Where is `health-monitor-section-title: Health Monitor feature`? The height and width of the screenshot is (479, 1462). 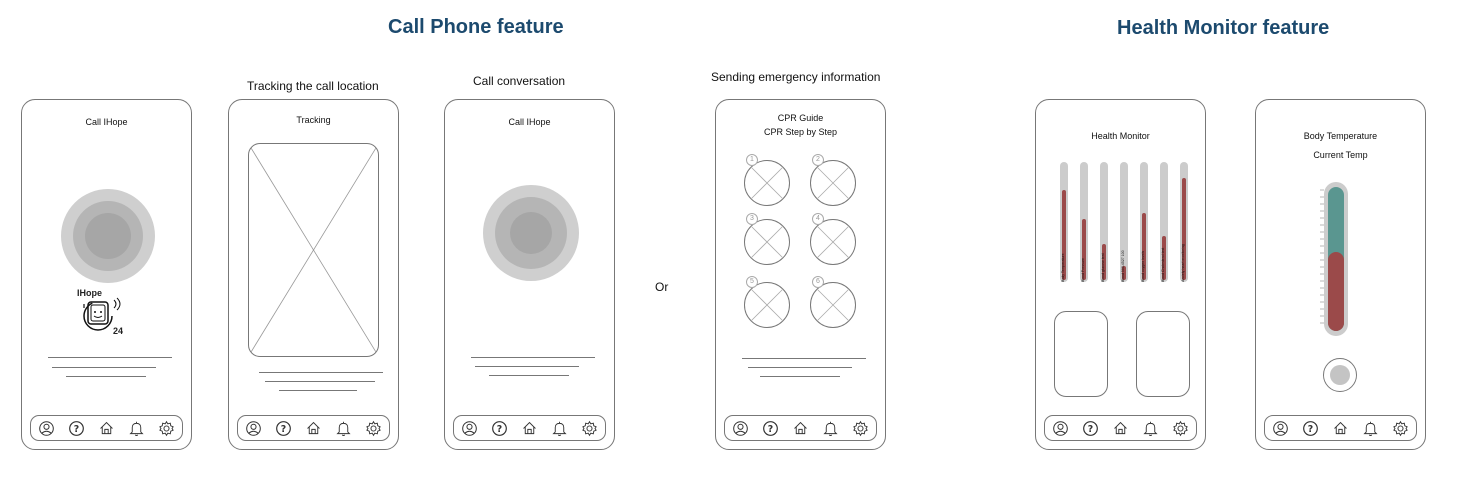
health-monitor-section-title: Health Monitor feature is located at coordinates (1223, 28).